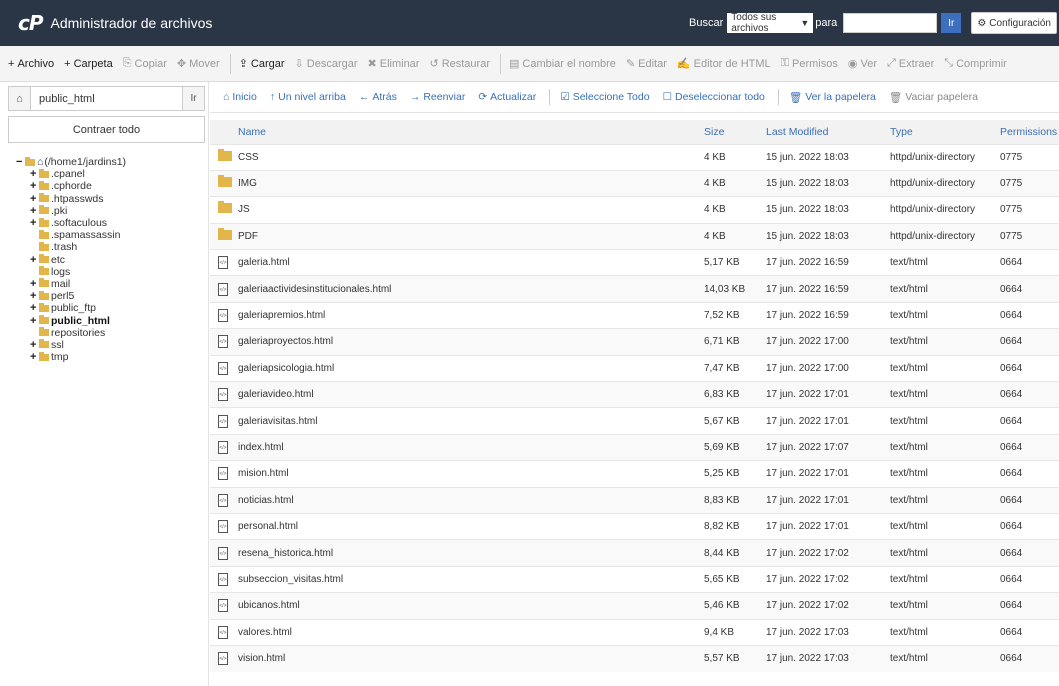 This screenshot has width=1059, height=686. What do you see at coordinates (111, 296) in the screenshot?
I see `tree-item: + perl5` at bounding box center [111, 296].